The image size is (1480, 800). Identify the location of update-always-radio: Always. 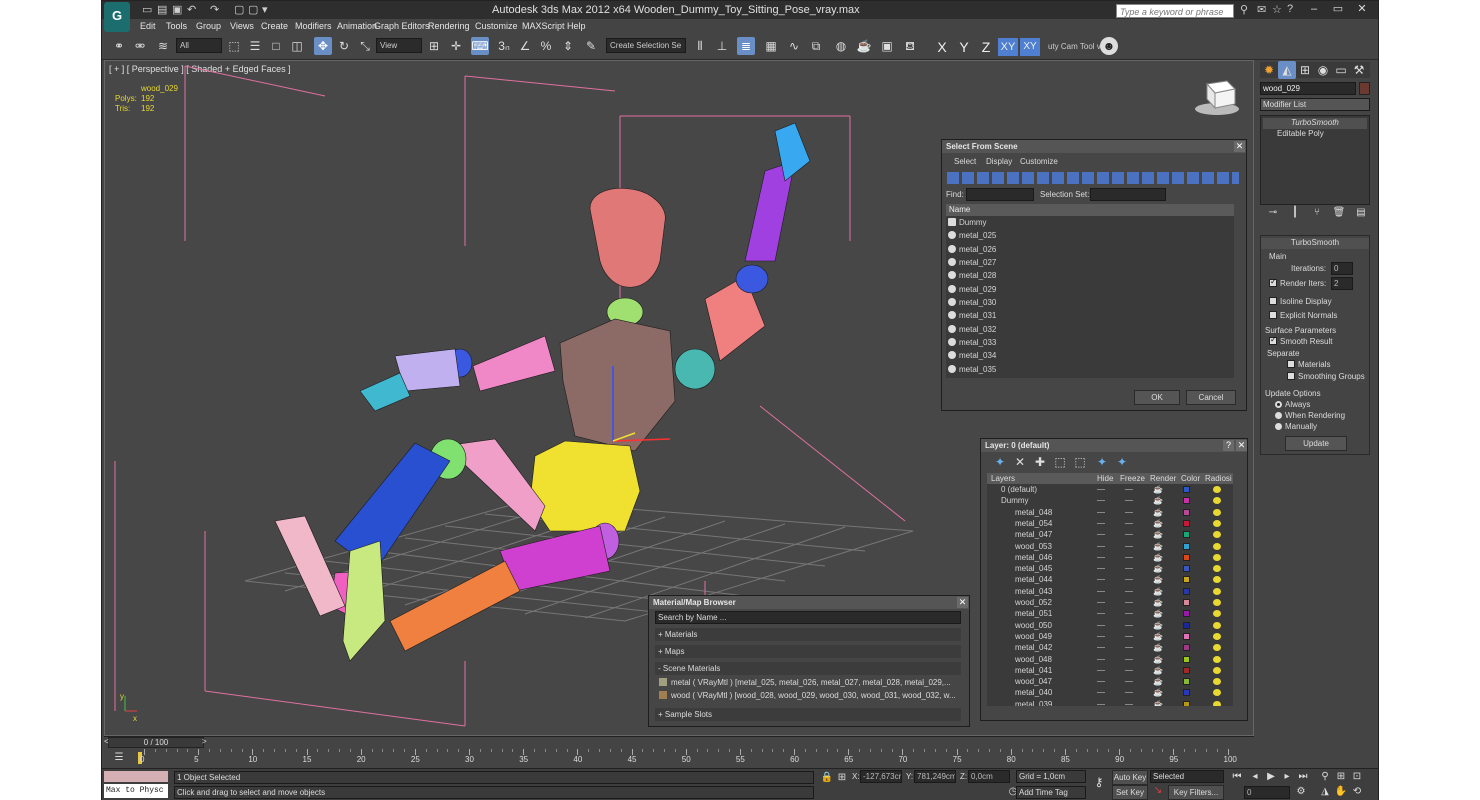
(1292, 404).